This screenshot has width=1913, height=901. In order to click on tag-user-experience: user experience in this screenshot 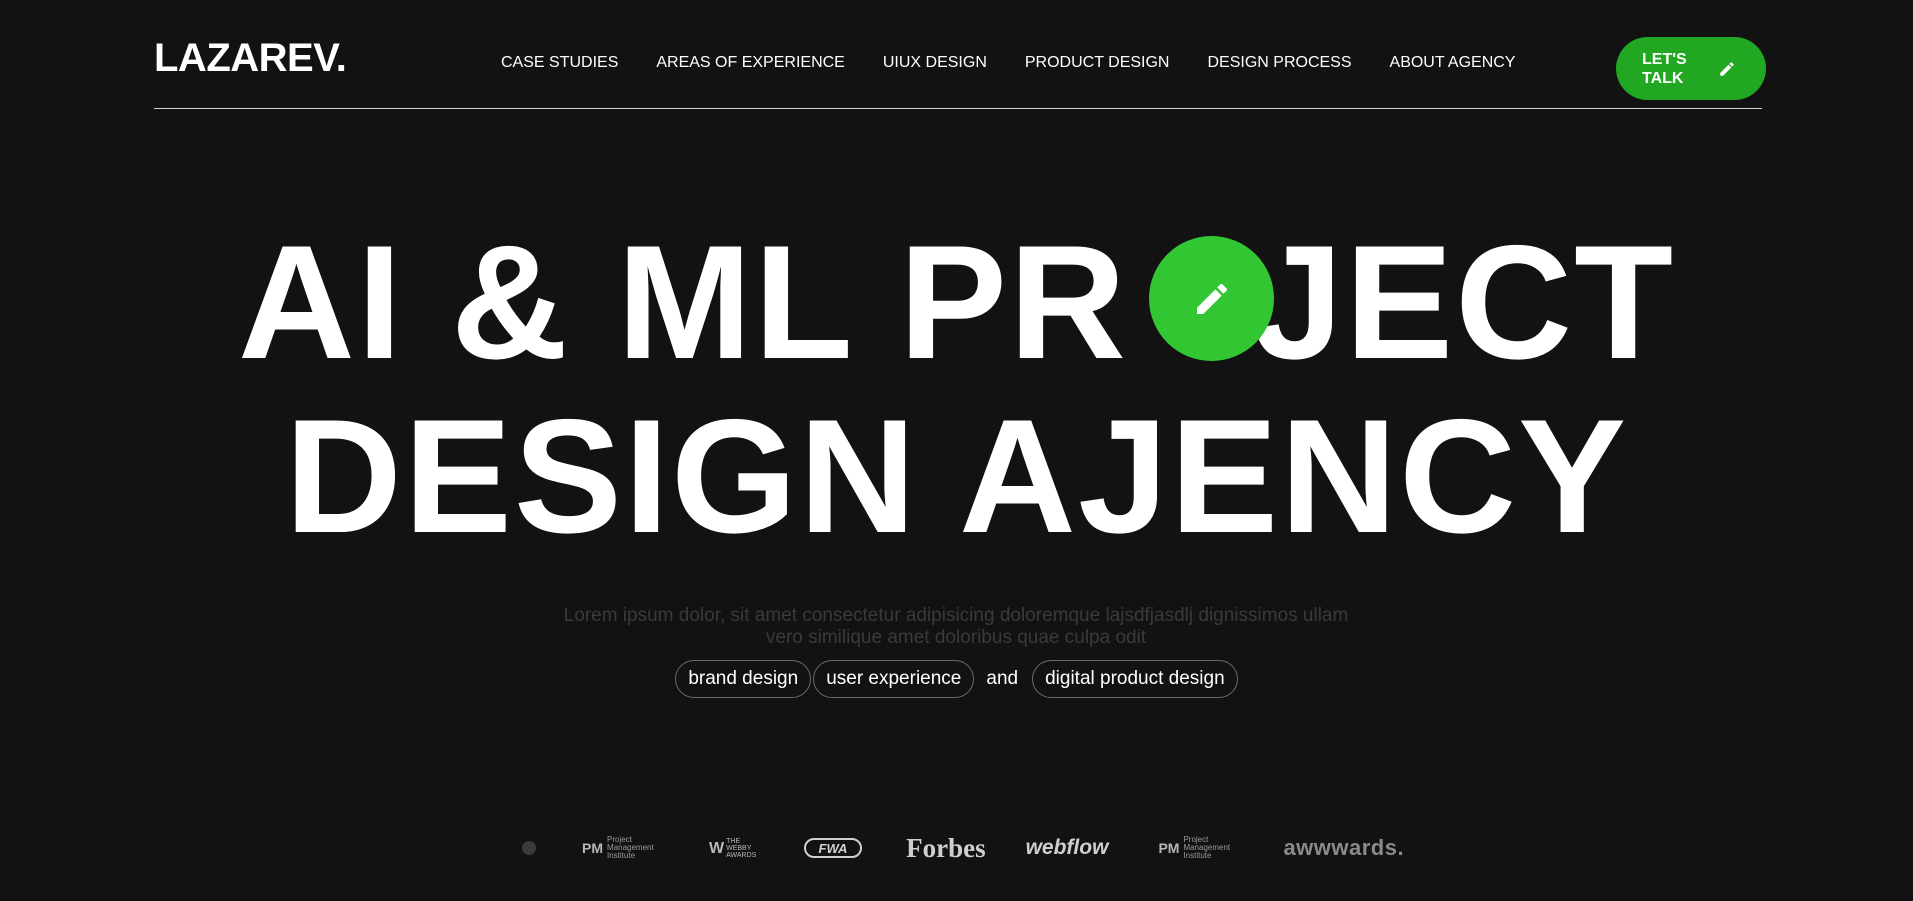, I will do `click(894, 679)`.